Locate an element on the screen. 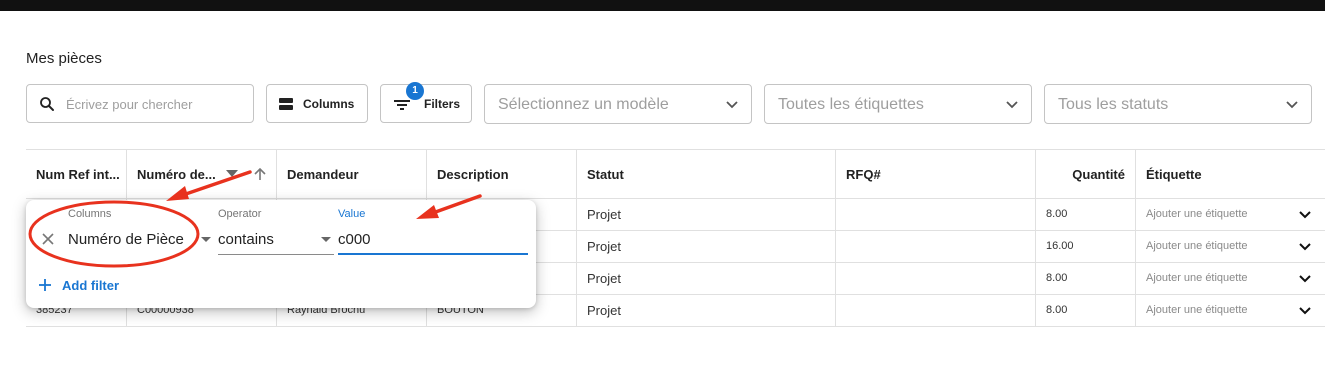 Image resolution: width=1325 pixels, height=379 pixels. sort-arrow-up-icon is located at coordinates (260, 174).